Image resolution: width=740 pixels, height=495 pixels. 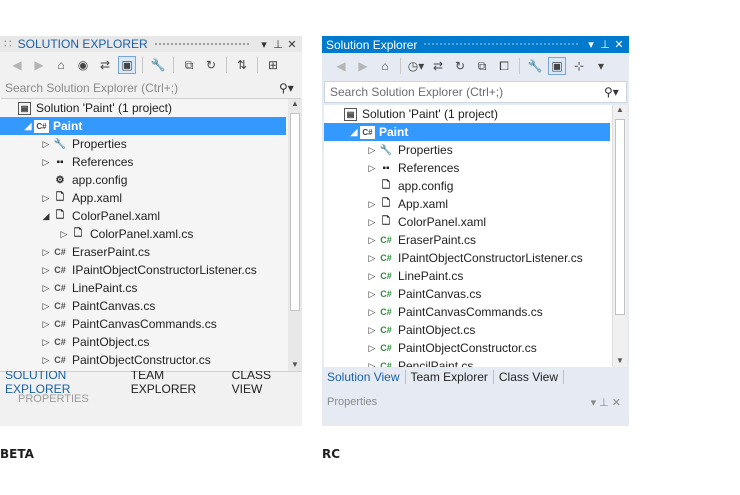 I want to click on beta-filter-icon: ⇅, so click(x=242, y=65).